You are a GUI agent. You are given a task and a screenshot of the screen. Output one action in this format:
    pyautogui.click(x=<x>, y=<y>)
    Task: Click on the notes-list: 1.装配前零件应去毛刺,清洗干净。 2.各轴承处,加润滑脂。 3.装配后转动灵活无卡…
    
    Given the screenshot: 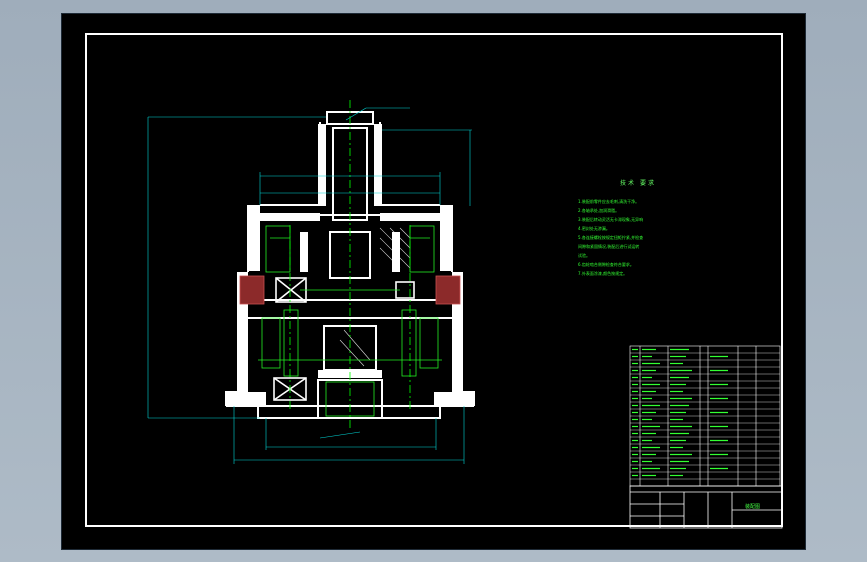 What is the action you would take?
    pyautogui.click(x=638, y=237)
    